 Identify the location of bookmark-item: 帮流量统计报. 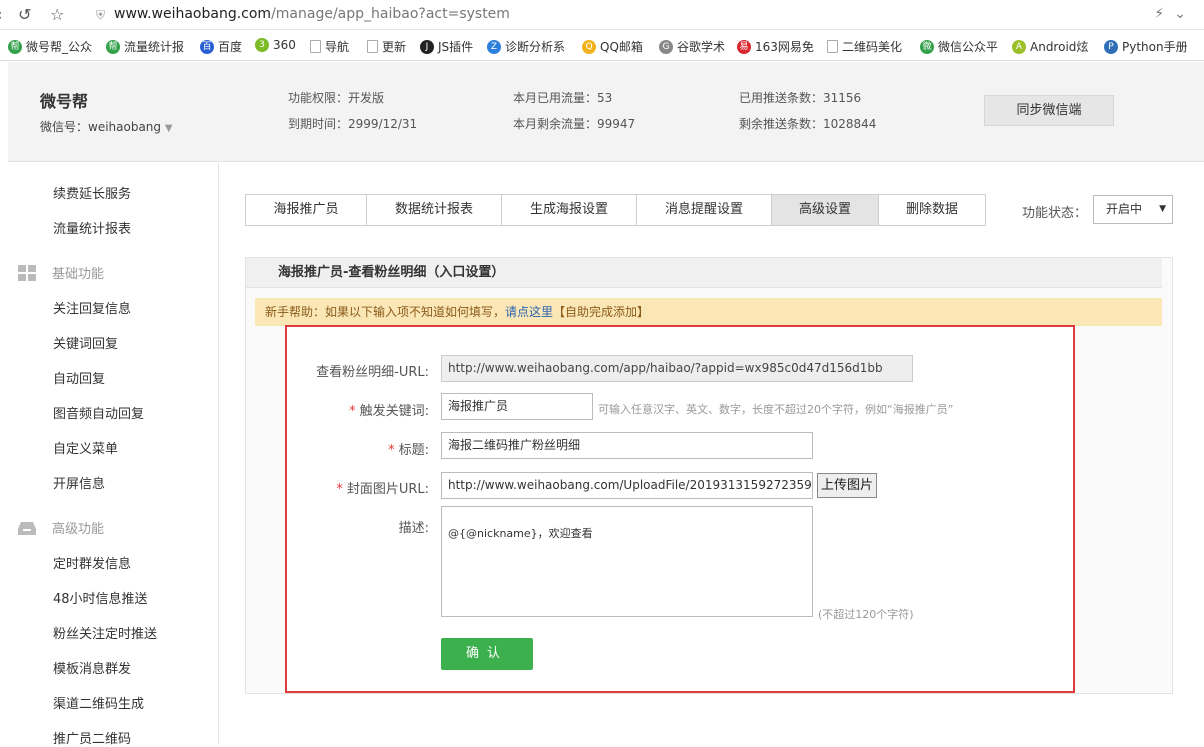
(145, 46).